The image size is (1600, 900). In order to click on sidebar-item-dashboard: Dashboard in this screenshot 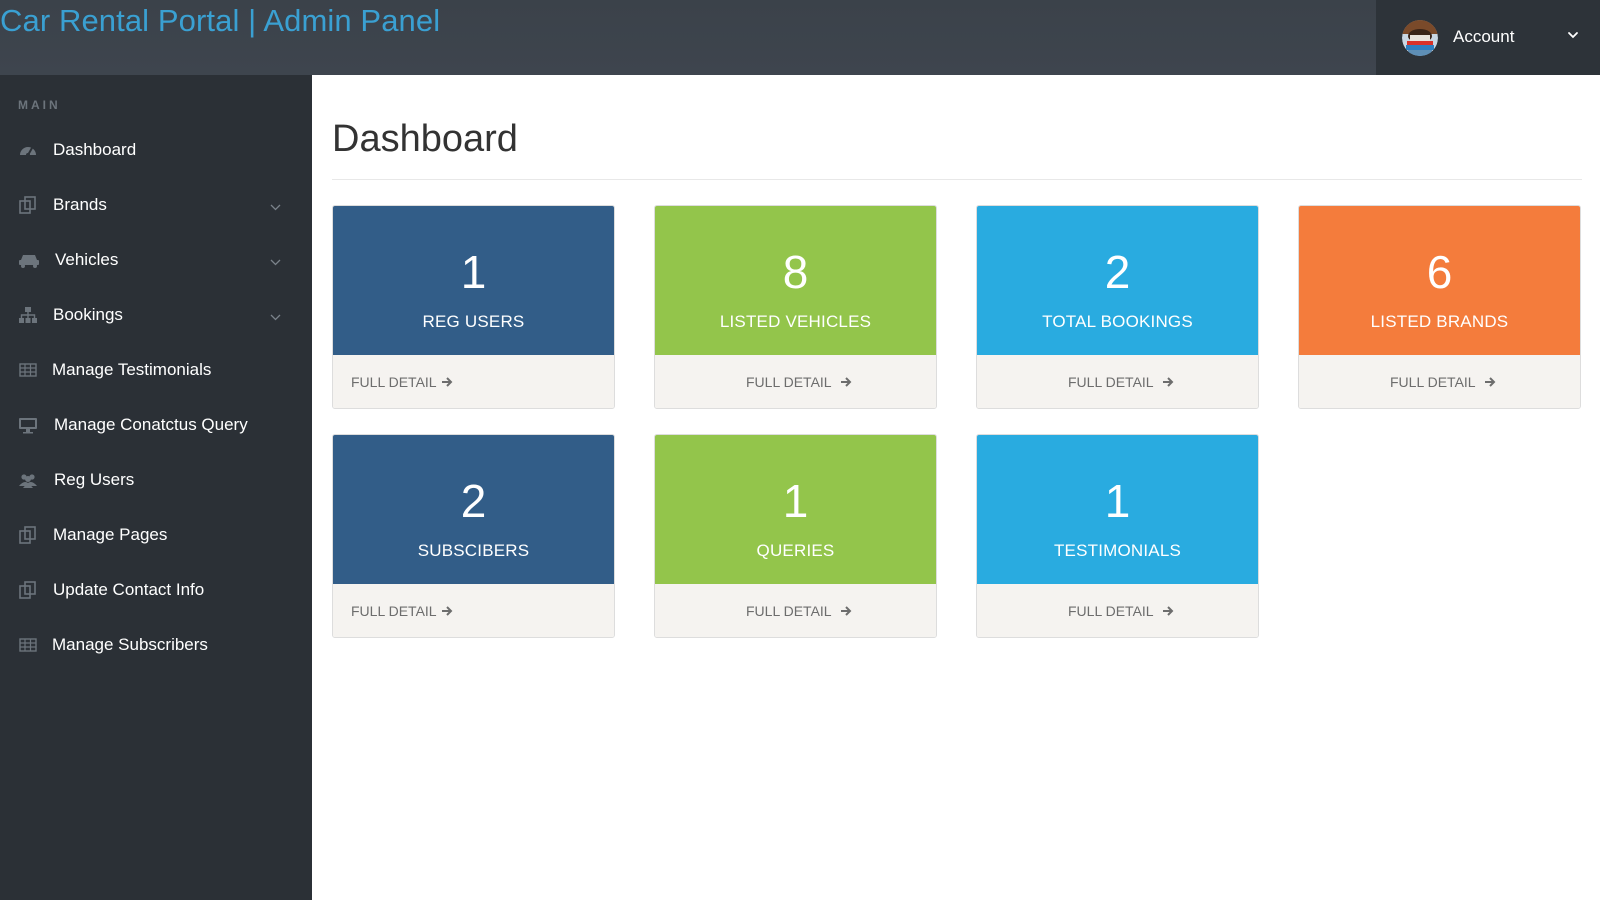, I will do `click(156, 150)`.